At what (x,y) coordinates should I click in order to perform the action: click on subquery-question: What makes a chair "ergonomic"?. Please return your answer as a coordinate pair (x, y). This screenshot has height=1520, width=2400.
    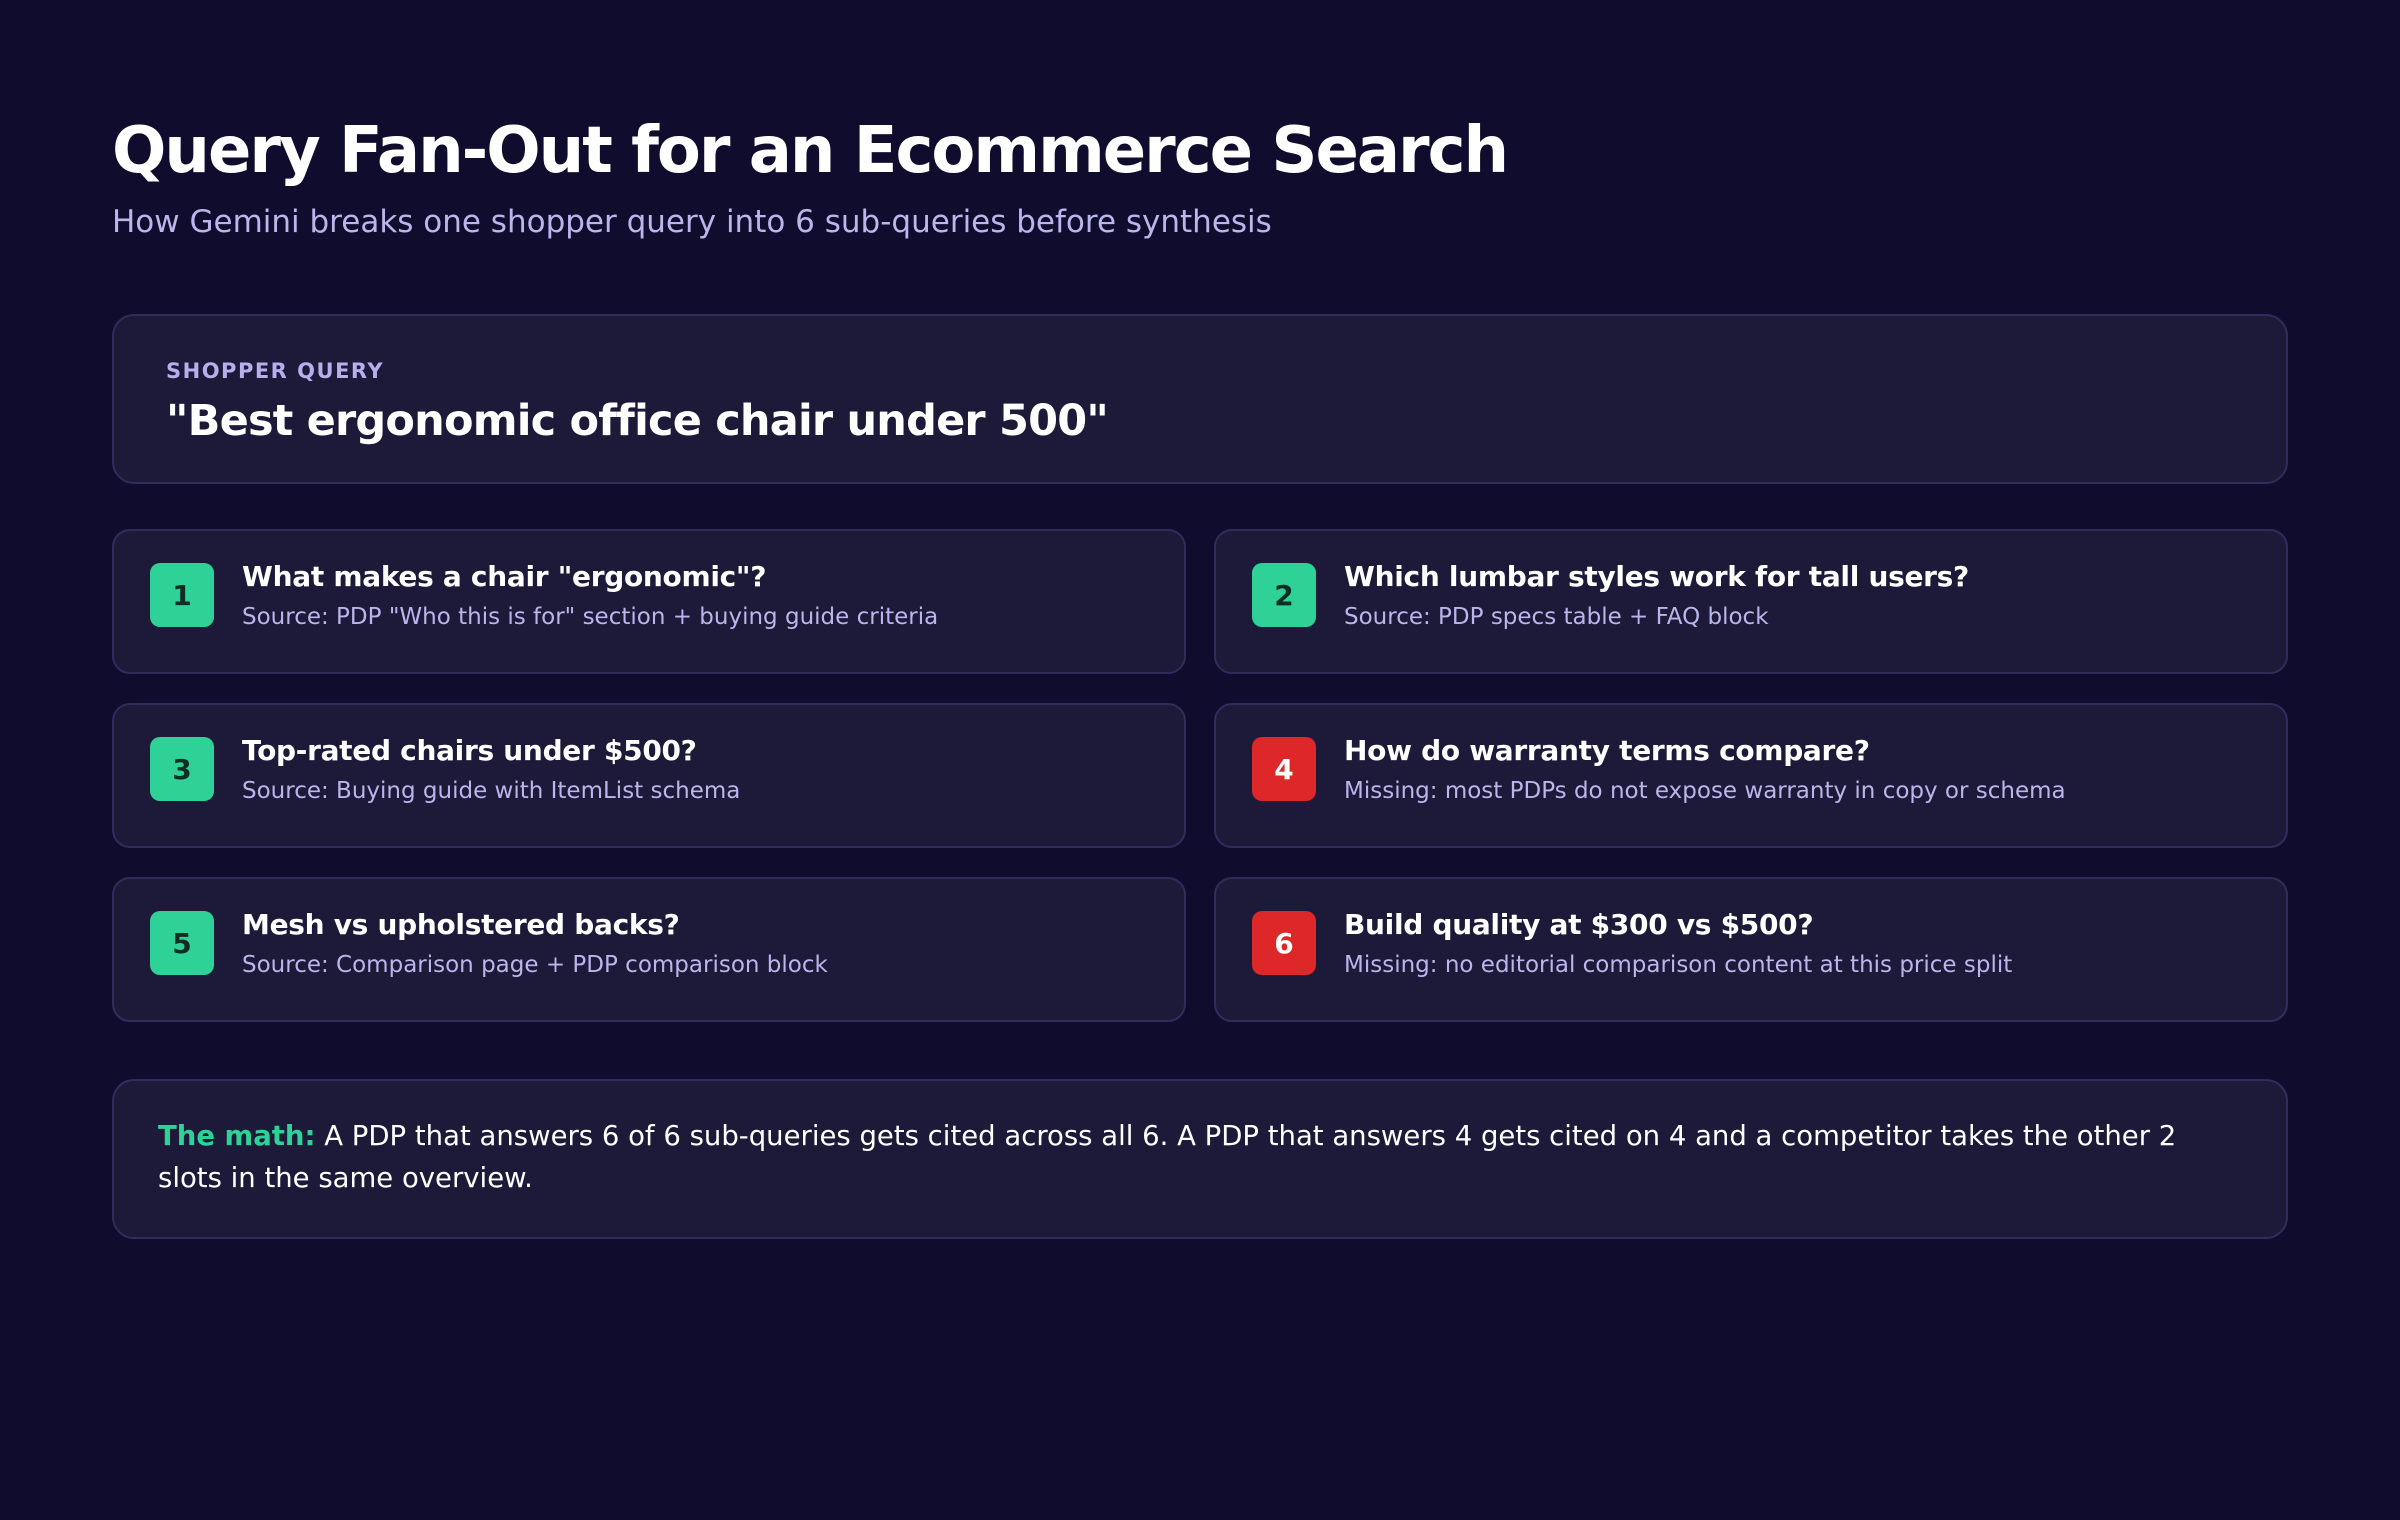
    Looking at the image, I should click on (504, 576).